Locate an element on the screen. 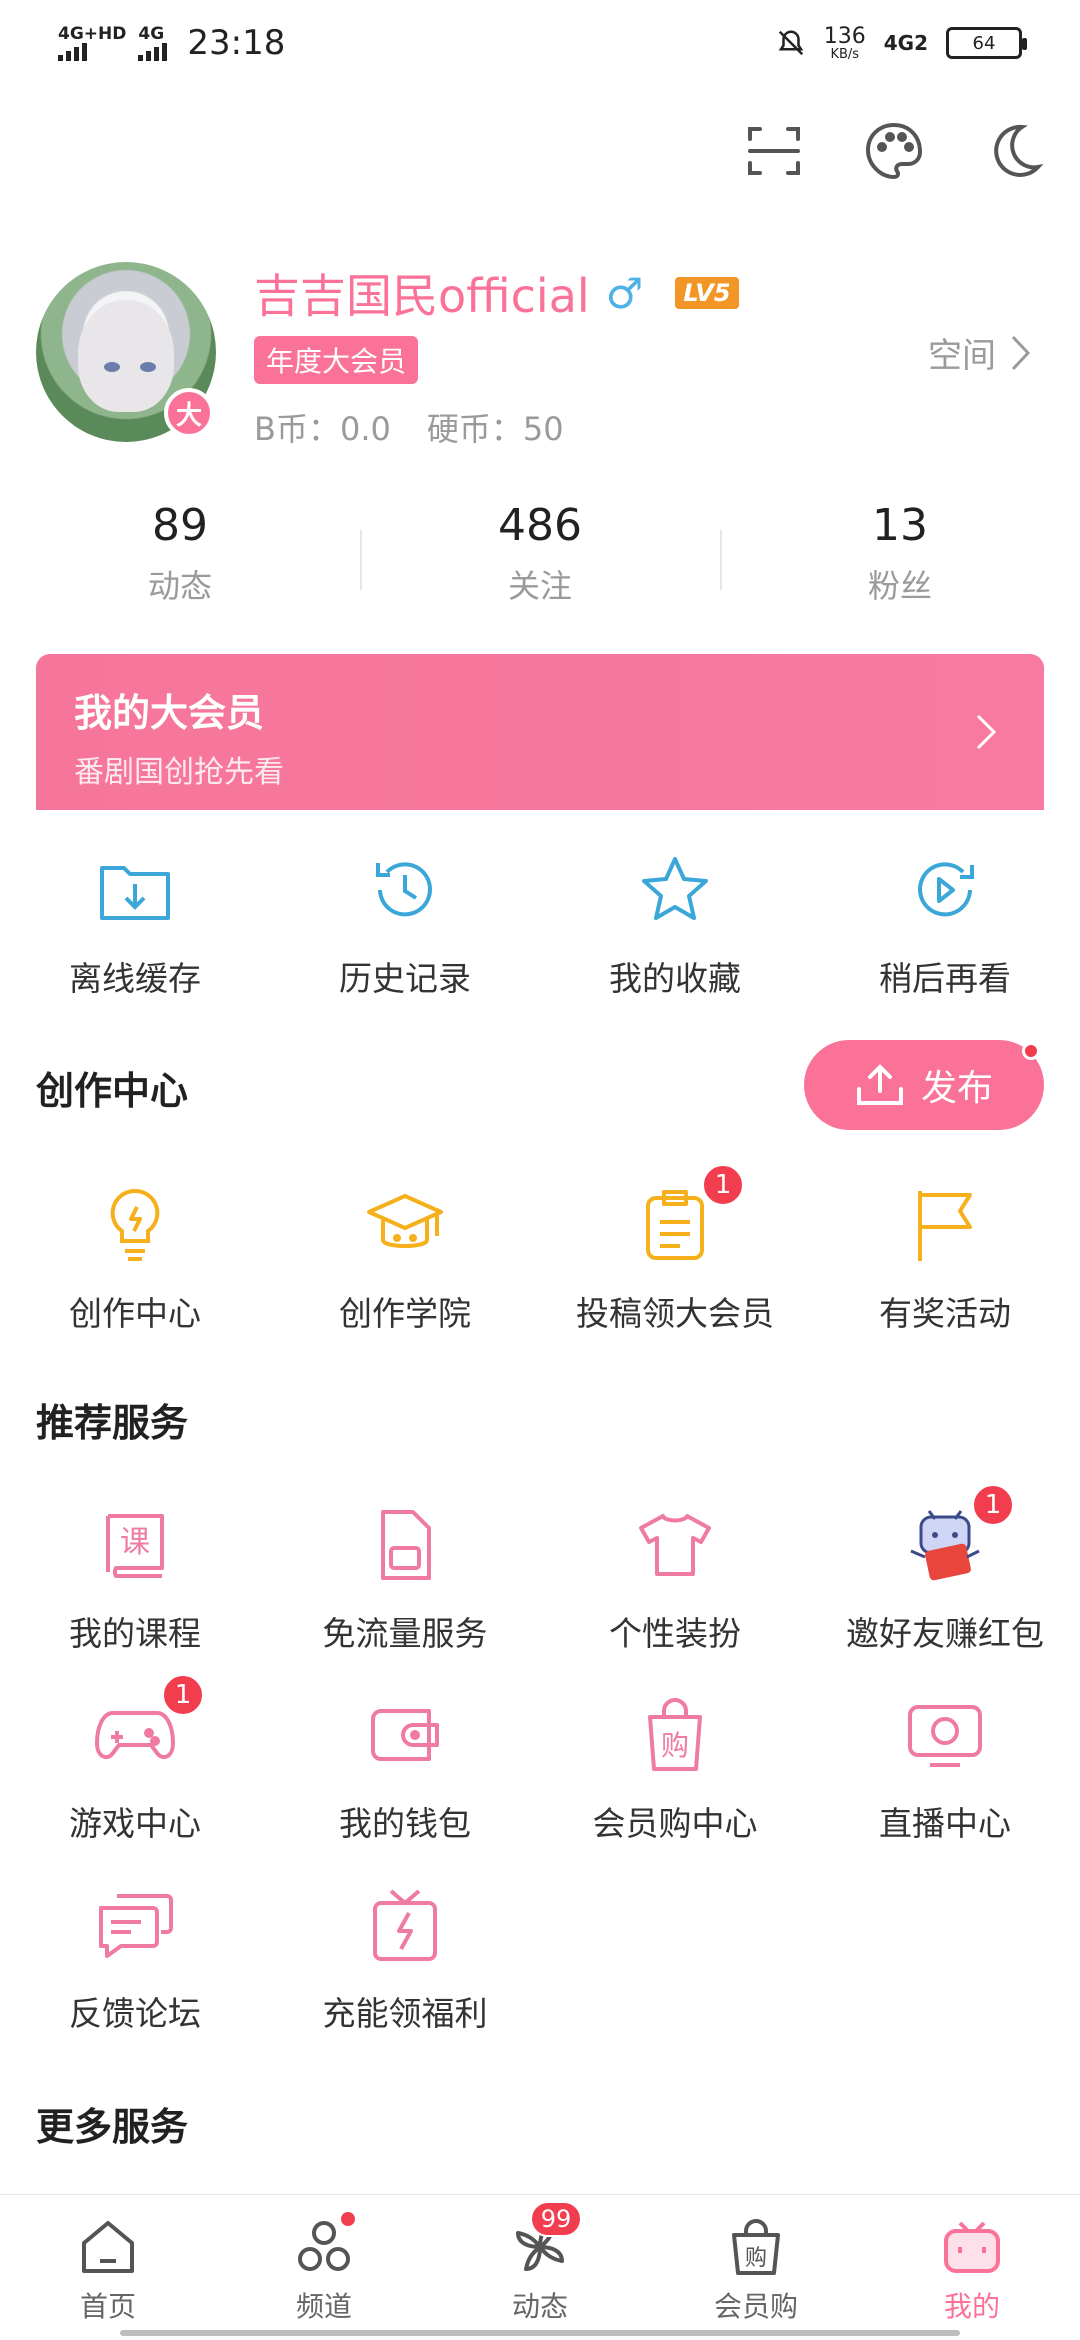 The height and width of the screenshot is (2340, 1080). nav-mine: 我的 is located at coordinates (972, 2267).